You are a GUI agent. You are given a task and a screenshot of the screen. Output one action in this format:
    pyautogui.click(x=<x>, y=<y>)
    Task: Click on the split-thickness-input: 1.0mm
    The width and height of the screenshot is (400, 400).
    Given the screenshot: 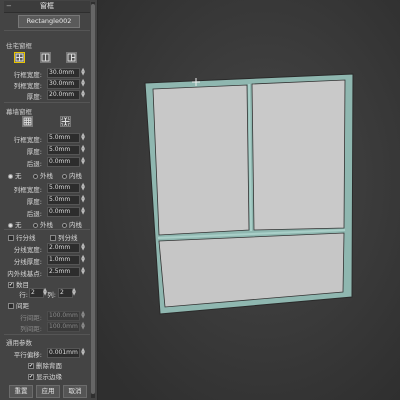 What is the action you would take?
    pyautogui.click(x=63, y=260)
    